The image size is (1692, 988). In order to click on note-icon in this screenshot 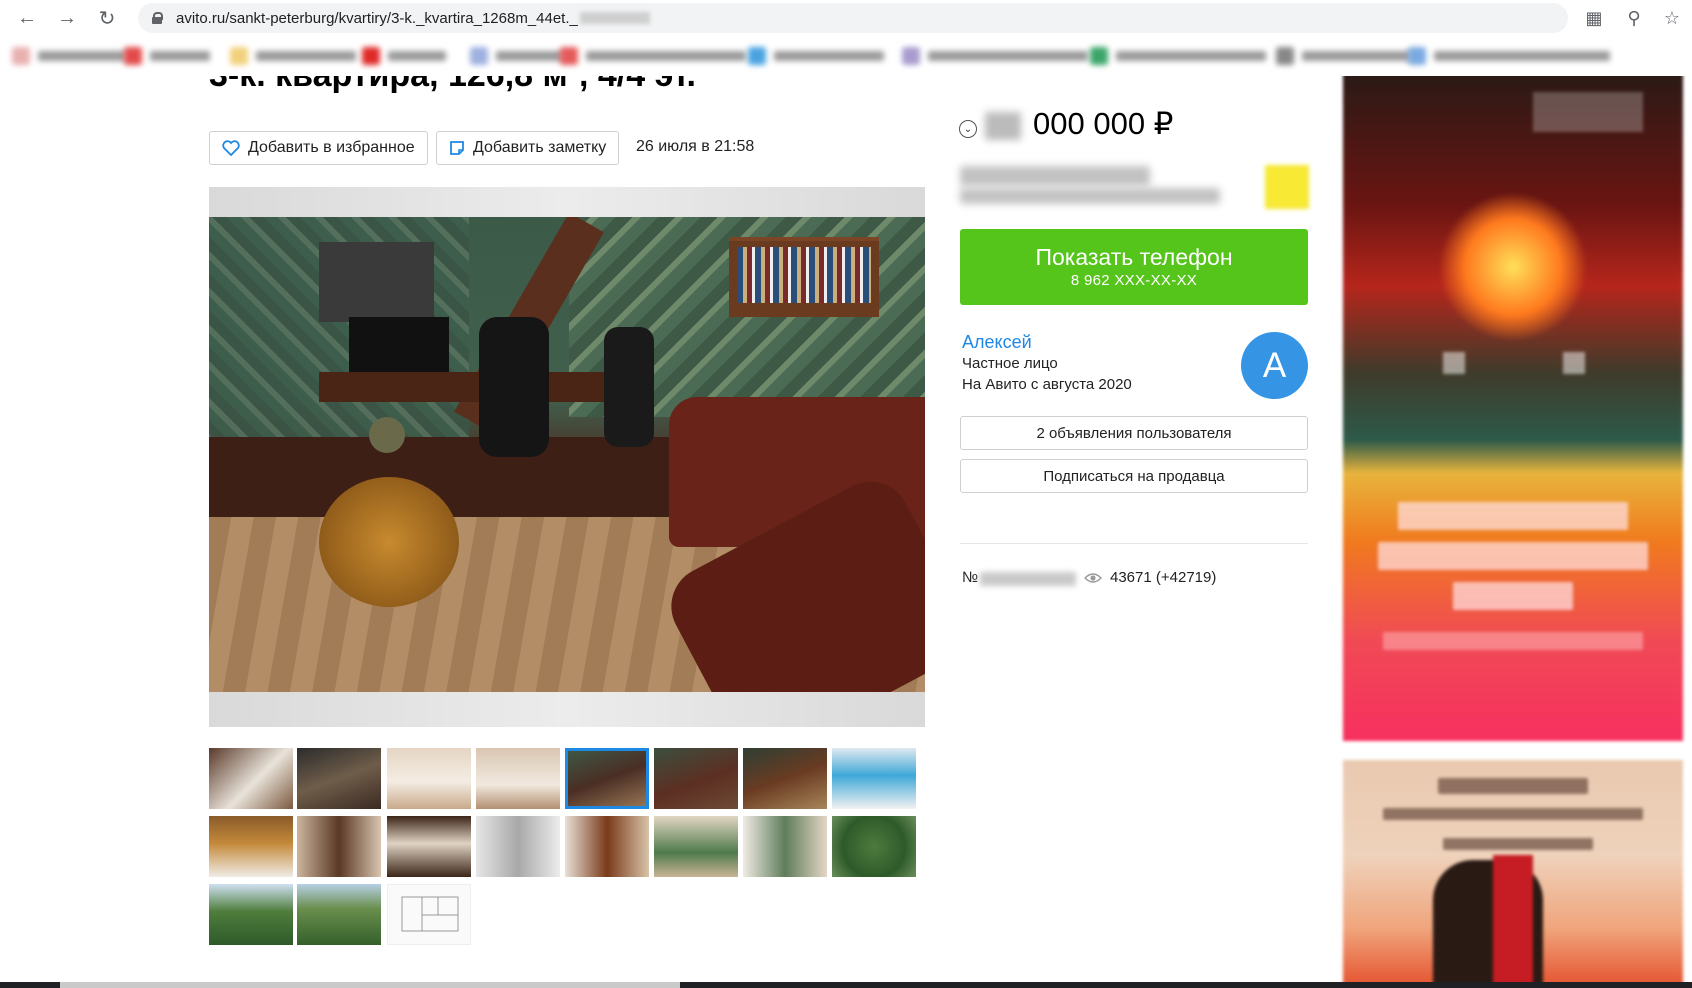, I will do `click(457, 148)`.